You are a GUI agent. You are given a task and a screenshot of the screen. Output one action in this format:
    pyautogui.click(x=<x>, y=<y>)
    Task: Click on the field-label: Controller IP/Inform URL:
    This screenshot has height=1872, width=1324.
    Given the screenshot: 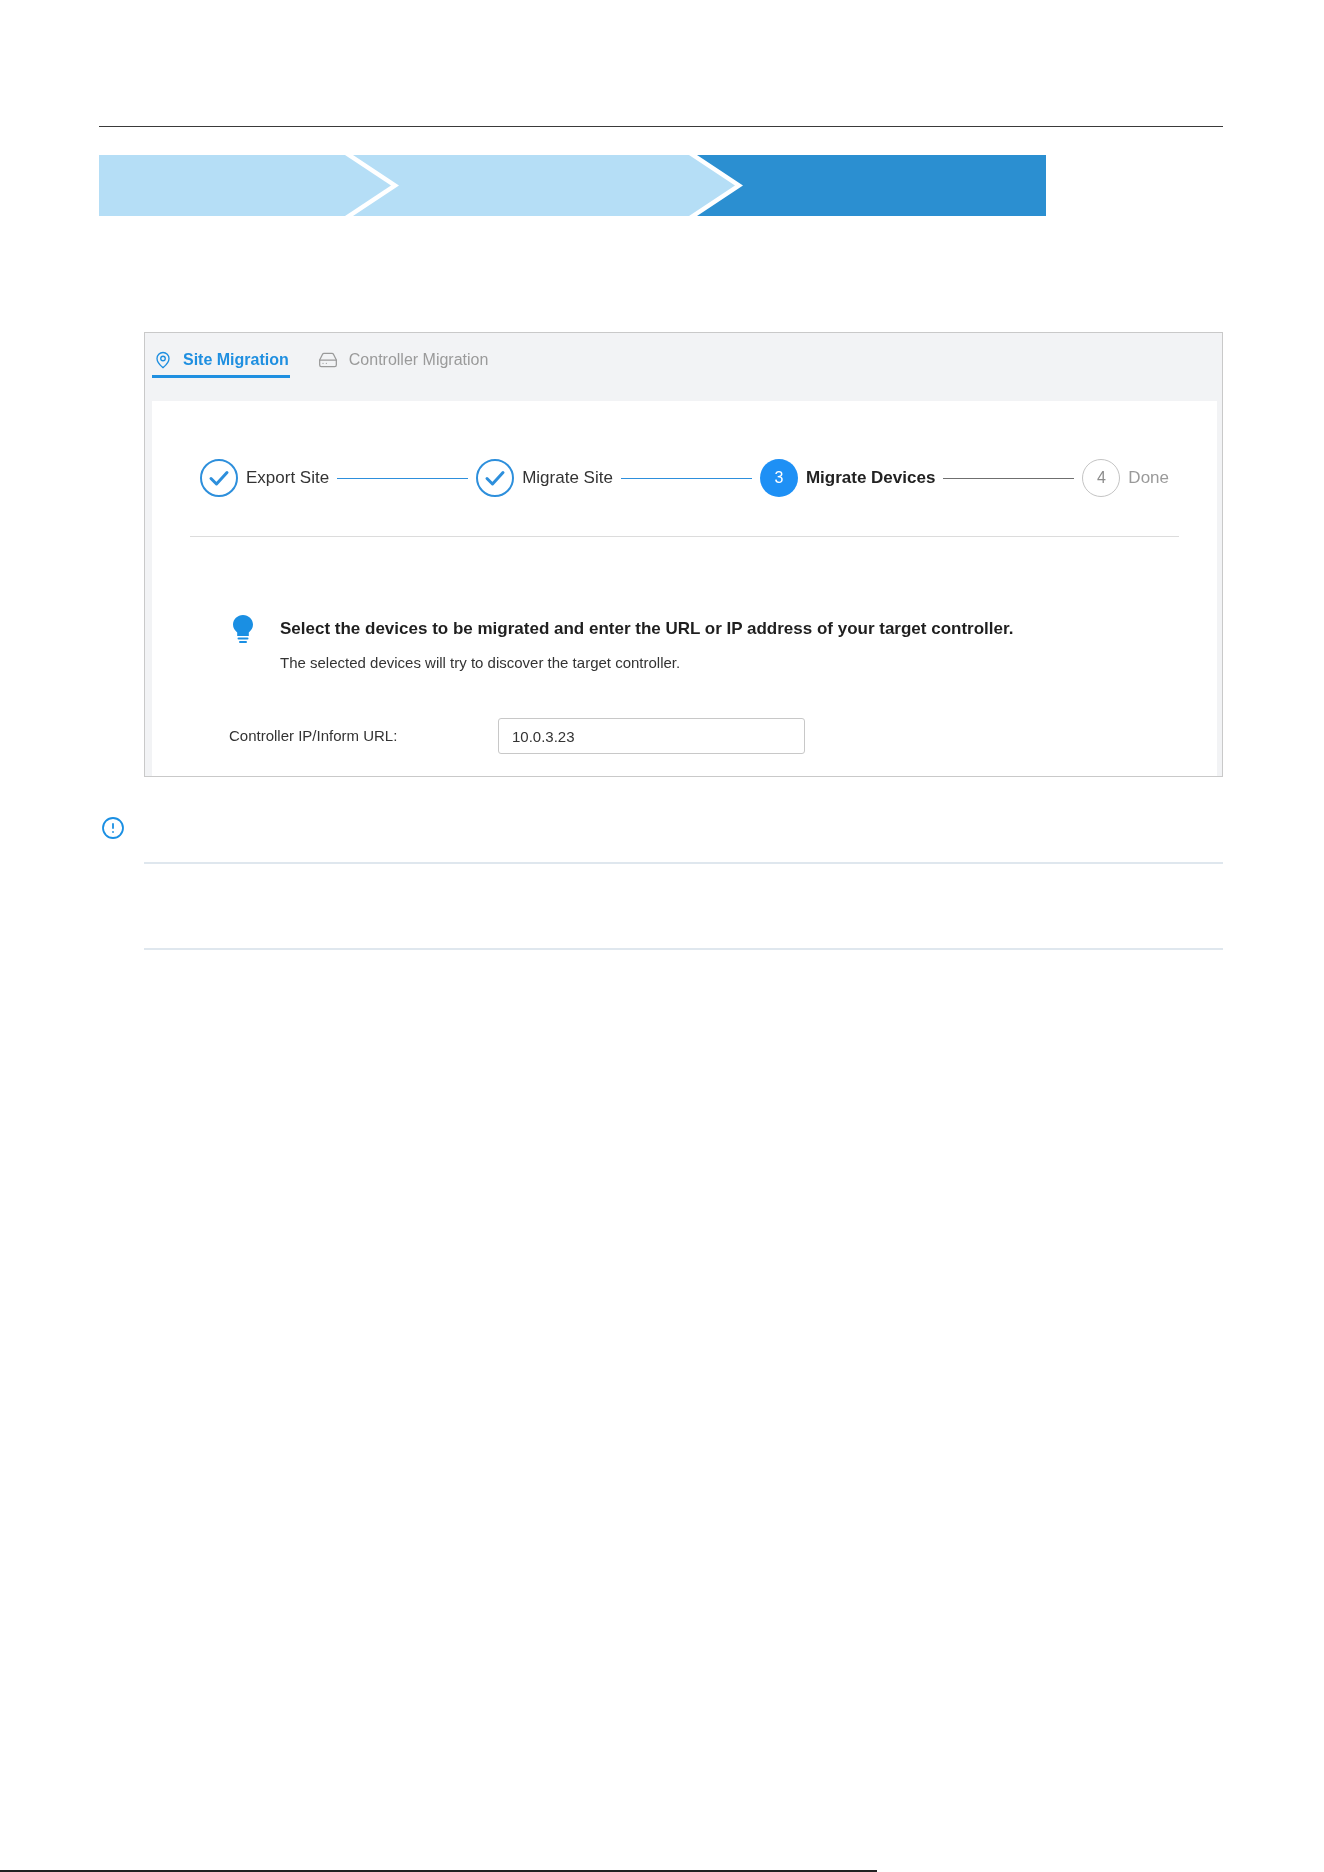 What is the action you would take?
    pyautogui.click(x=314, y=736)
    